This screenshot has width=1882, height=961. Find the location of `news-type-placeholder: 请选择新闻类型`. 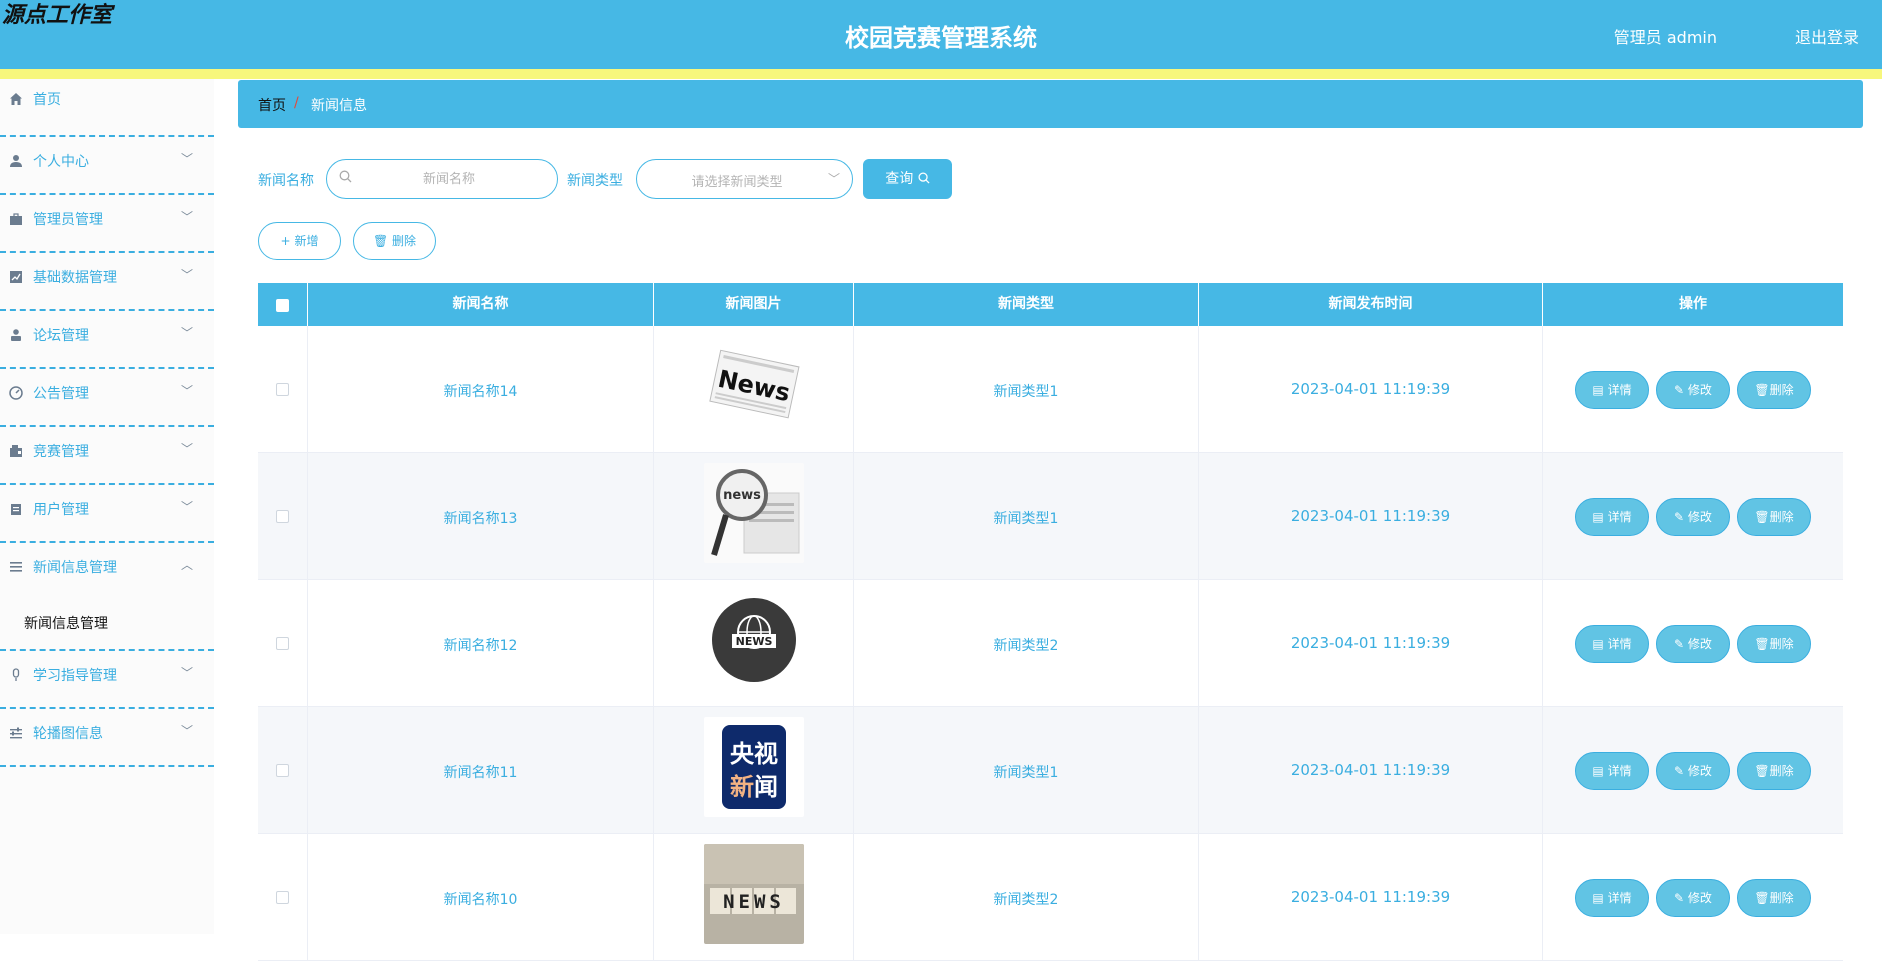

news-type-placeholder: 请选择新闻类型 is located at coordinates (737, 182).